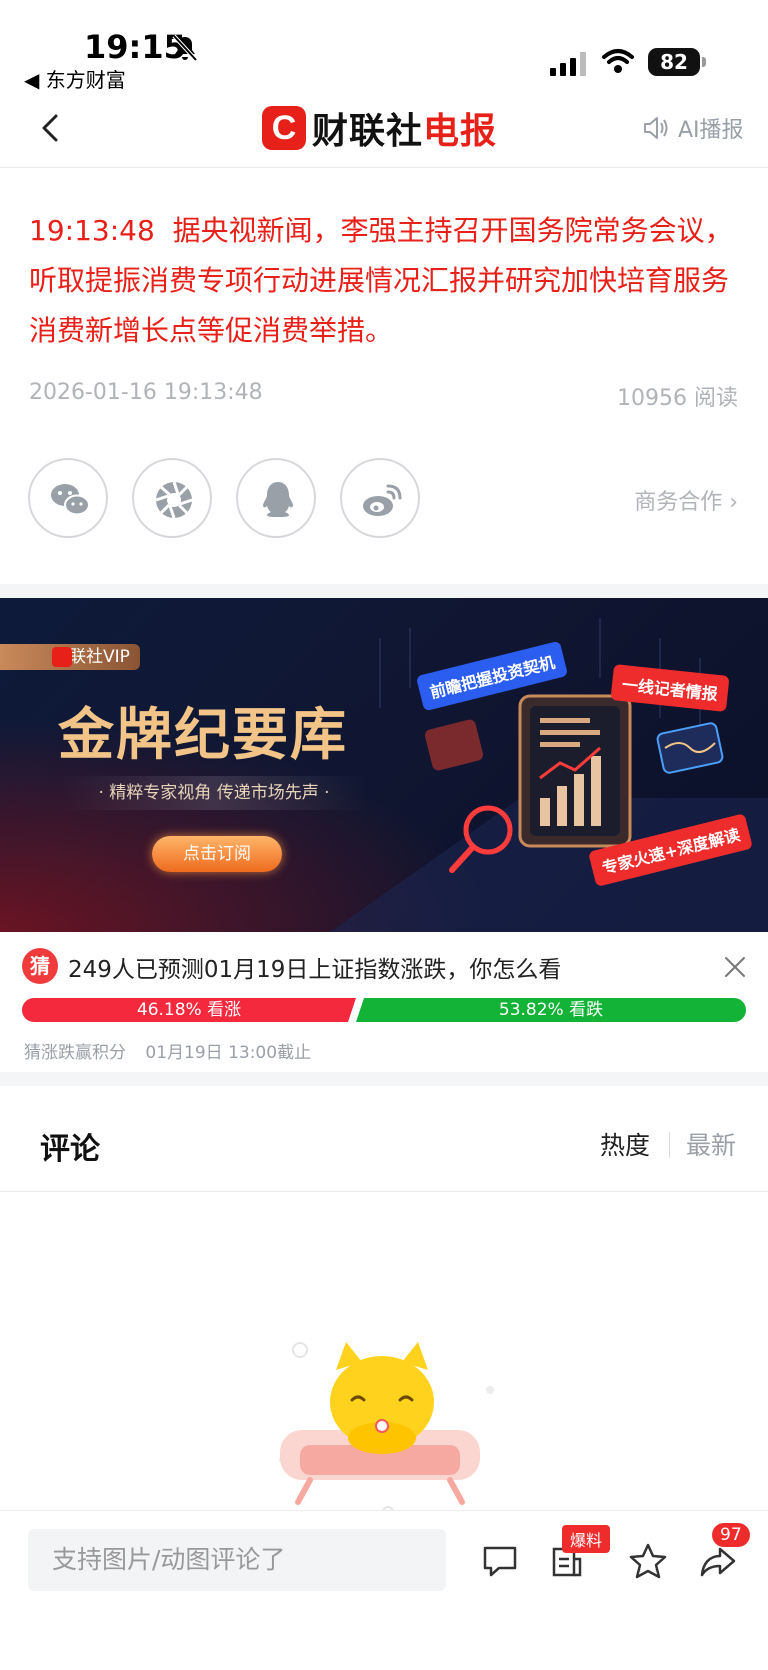  Describe the element at coordinates (711, 1144) in the screenshot. I see `sort-new-tab: 最新` at that location.